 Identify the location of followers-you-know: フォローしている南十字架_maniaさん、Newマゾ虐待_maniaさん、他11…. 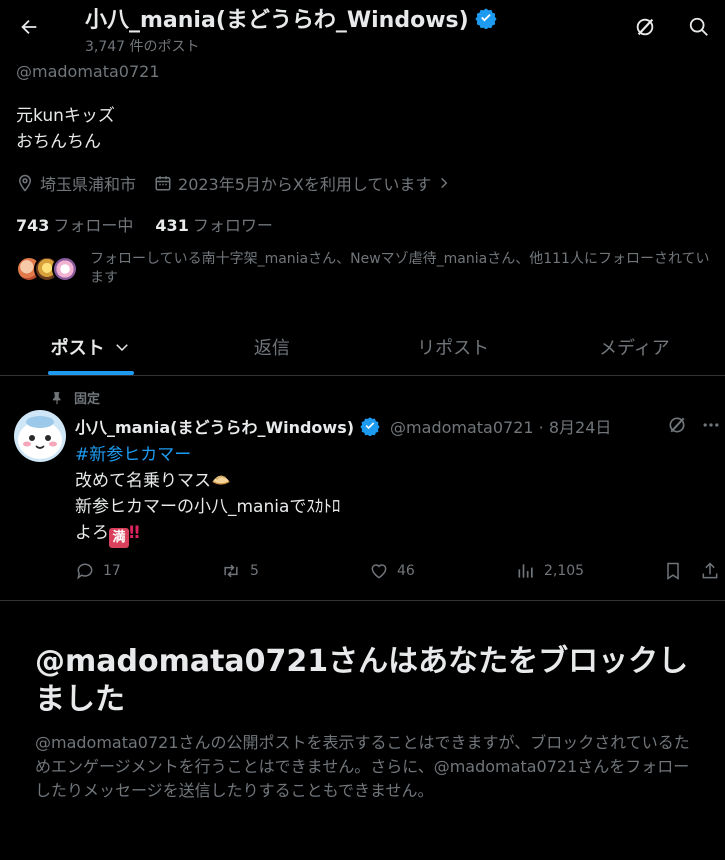
(366, 268).